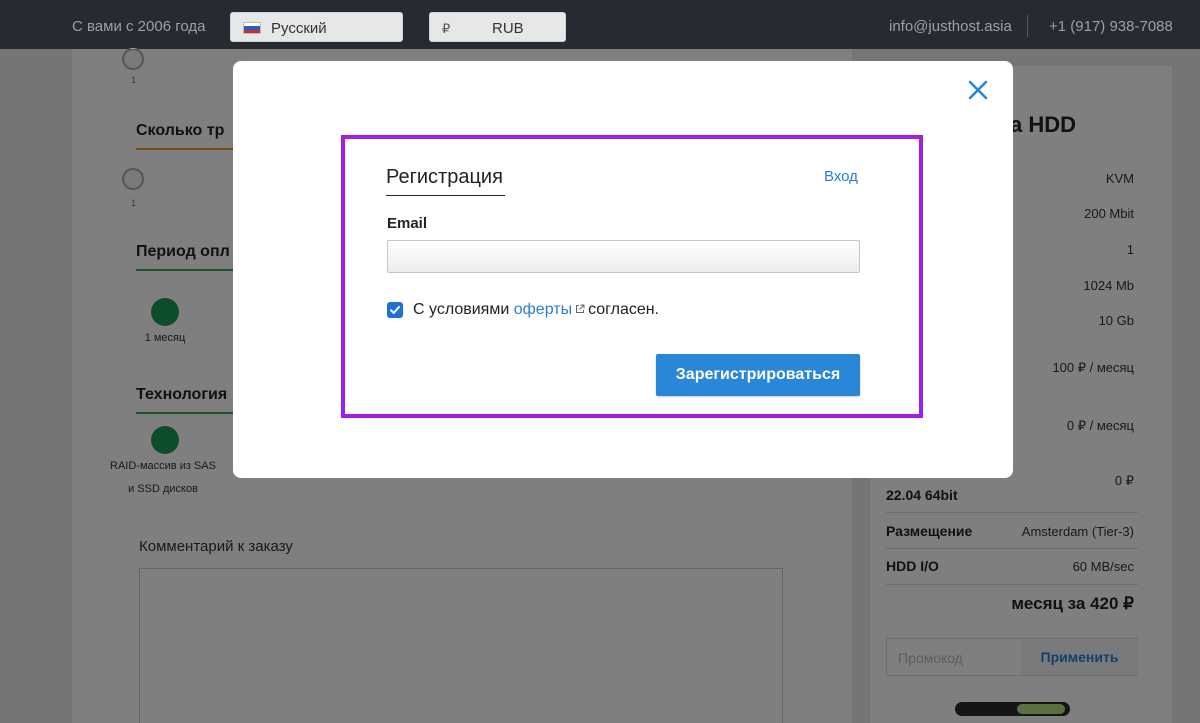  I want to click on register-button: Зарегистрироваться, so click(758, 375).